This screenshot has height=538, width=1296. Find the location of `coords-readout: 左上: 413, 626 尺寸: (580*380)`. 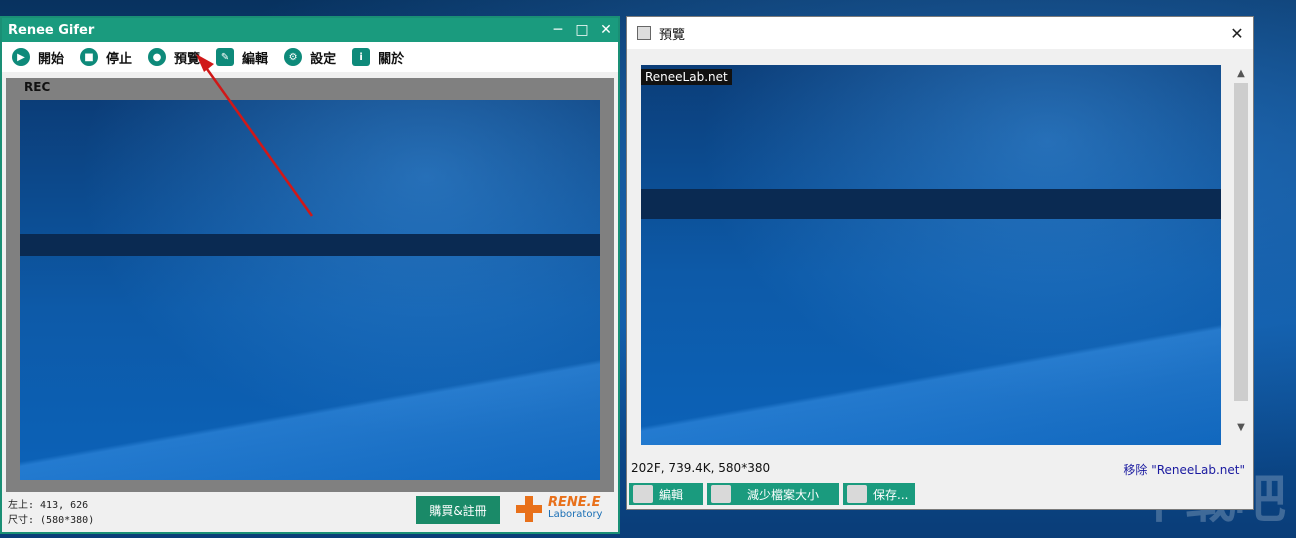

coords-readout: 左上: 413, 626 尺寸: (580*380) is located at coordinates (51, 513).